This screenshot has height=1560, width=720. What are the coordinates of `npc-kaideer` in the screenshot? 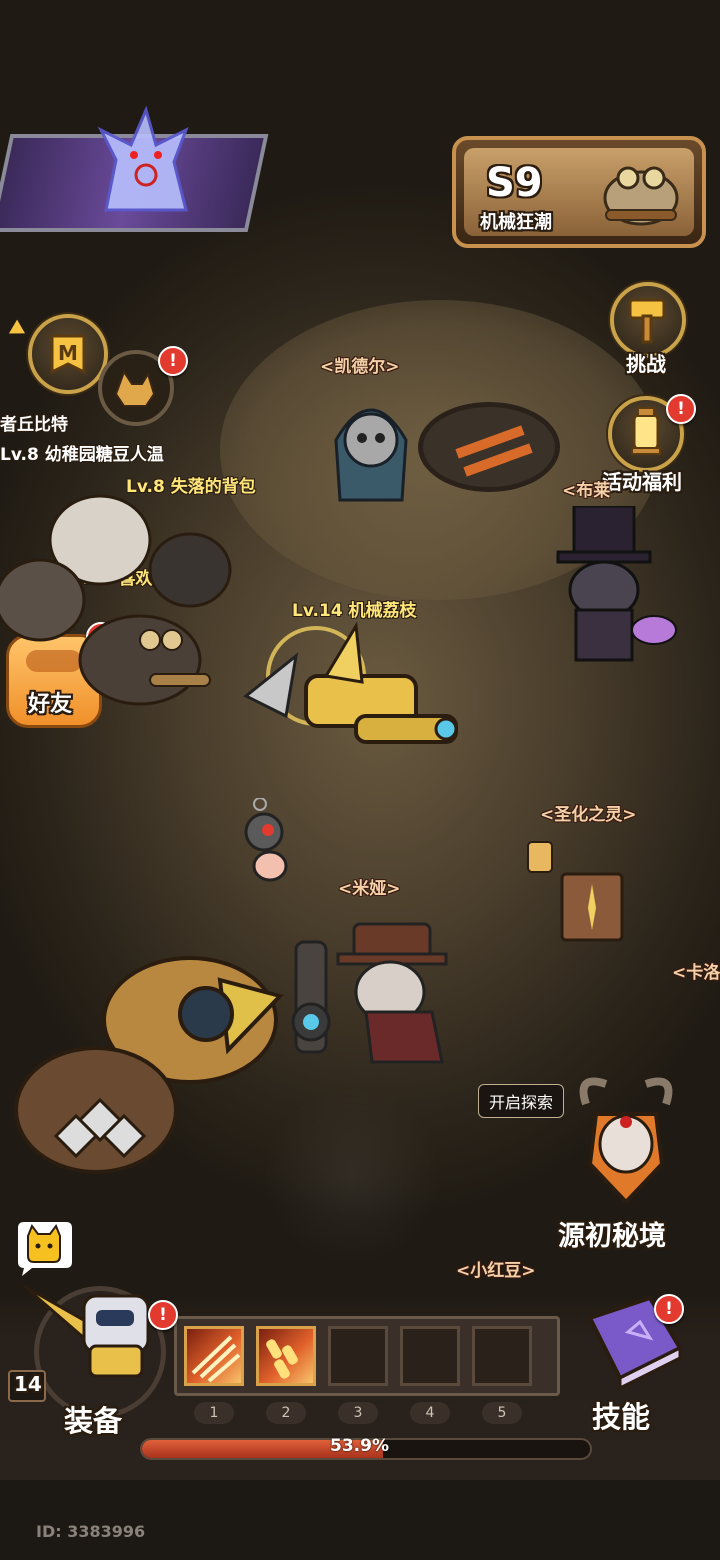 It's located at (371, 445).